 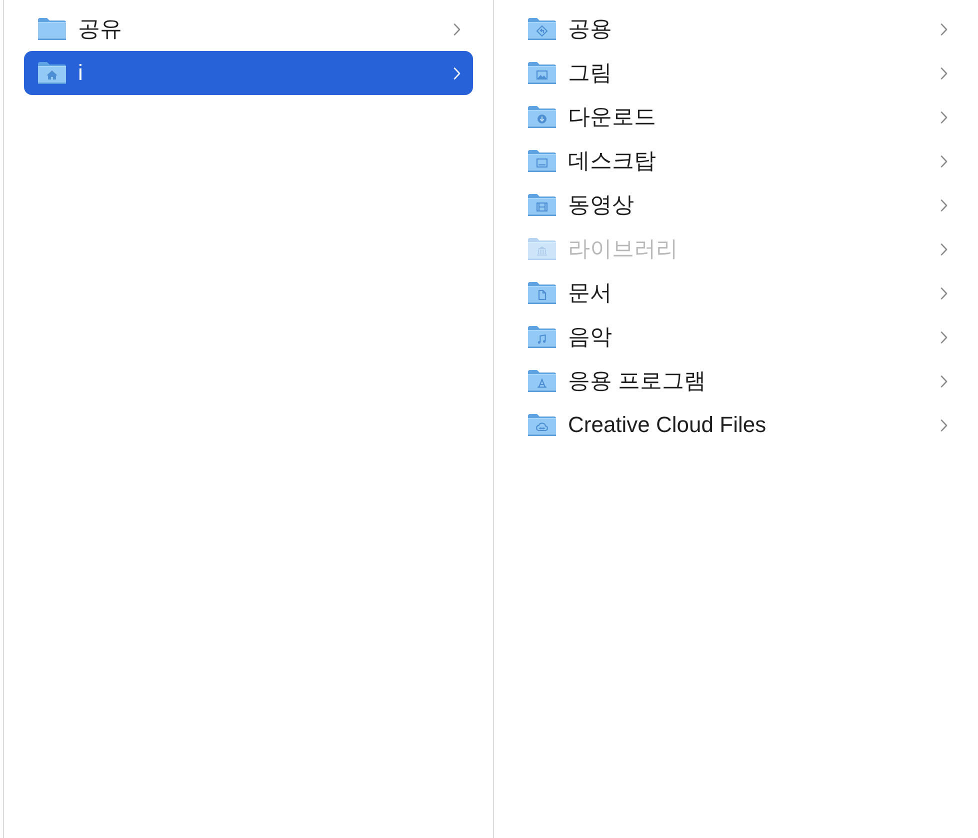 I want to click on columns-folder-icon, so click(x=542, y=249).